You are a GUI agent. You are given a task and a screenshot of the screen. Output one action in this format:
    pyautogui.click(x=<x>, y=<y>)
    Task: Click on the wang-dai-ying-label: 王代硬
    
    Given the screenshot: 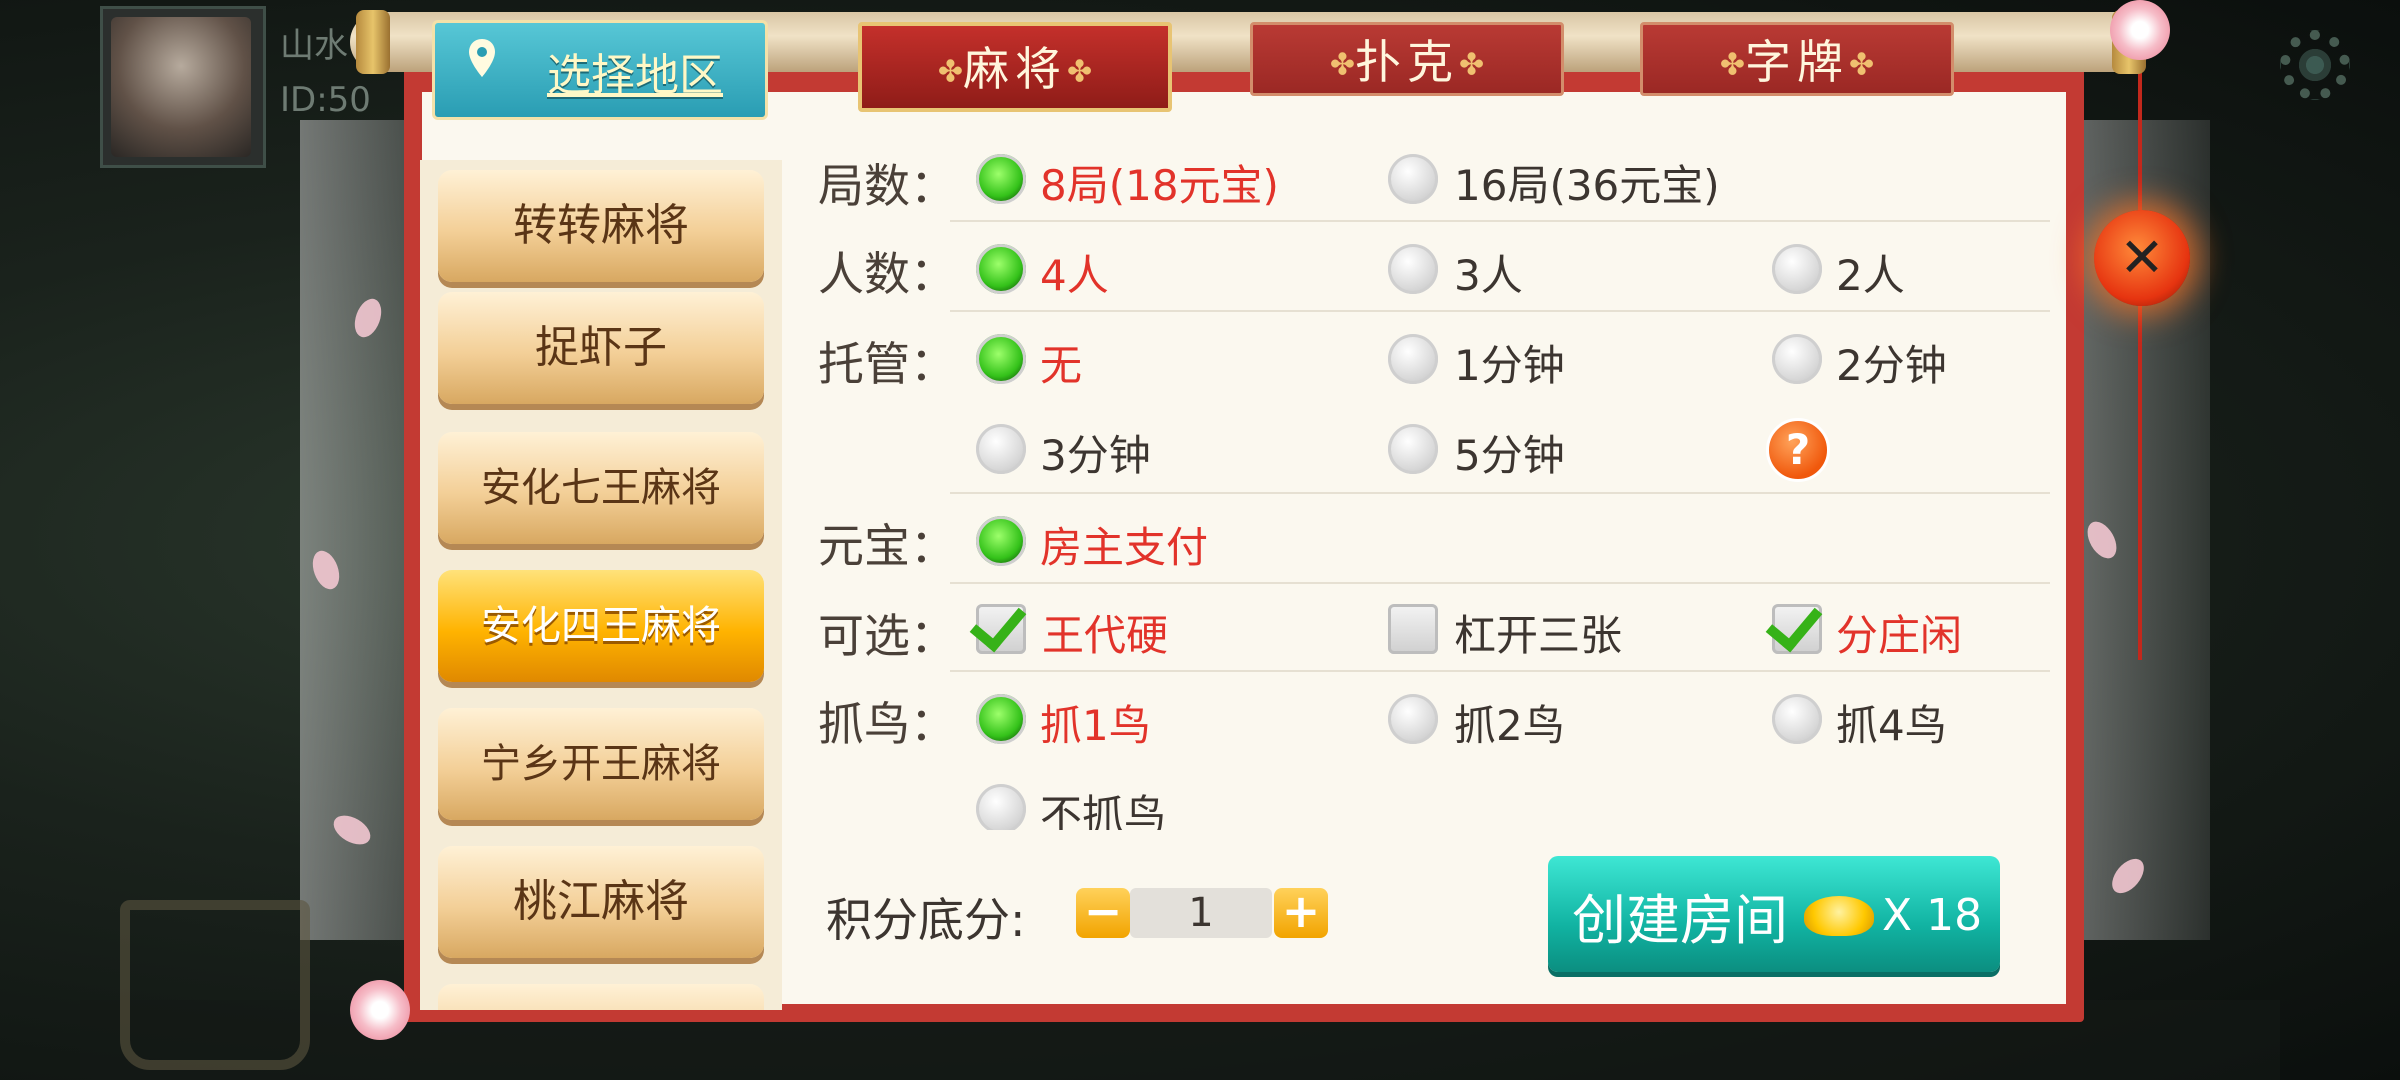 What is the action you would take?
    pyautogui.click(x=1105, y=635)
    